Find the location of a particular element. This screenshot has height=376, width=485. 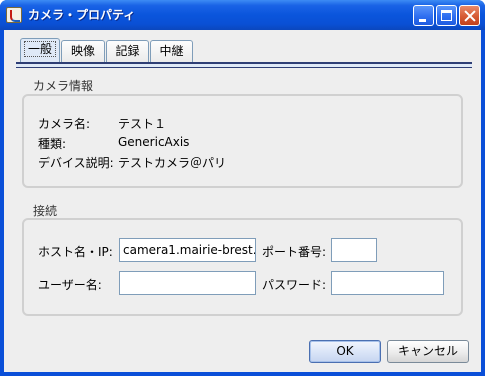

username-input is located at coordinates (187, 283).